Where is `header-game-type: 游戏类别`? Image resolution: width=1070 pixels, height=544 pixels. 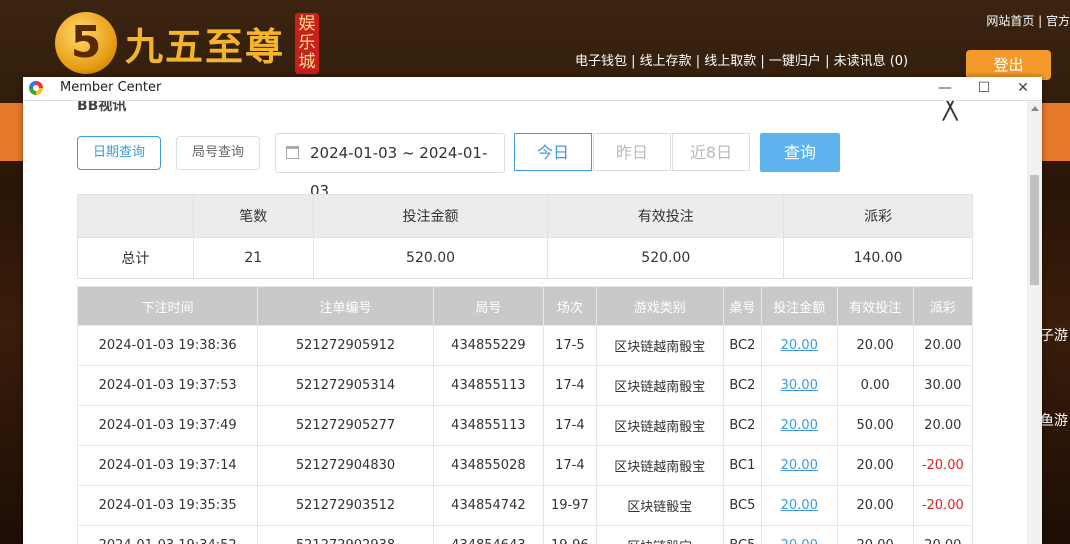 header-game-type: 游戏类别 is located at coordinates (659, 306).